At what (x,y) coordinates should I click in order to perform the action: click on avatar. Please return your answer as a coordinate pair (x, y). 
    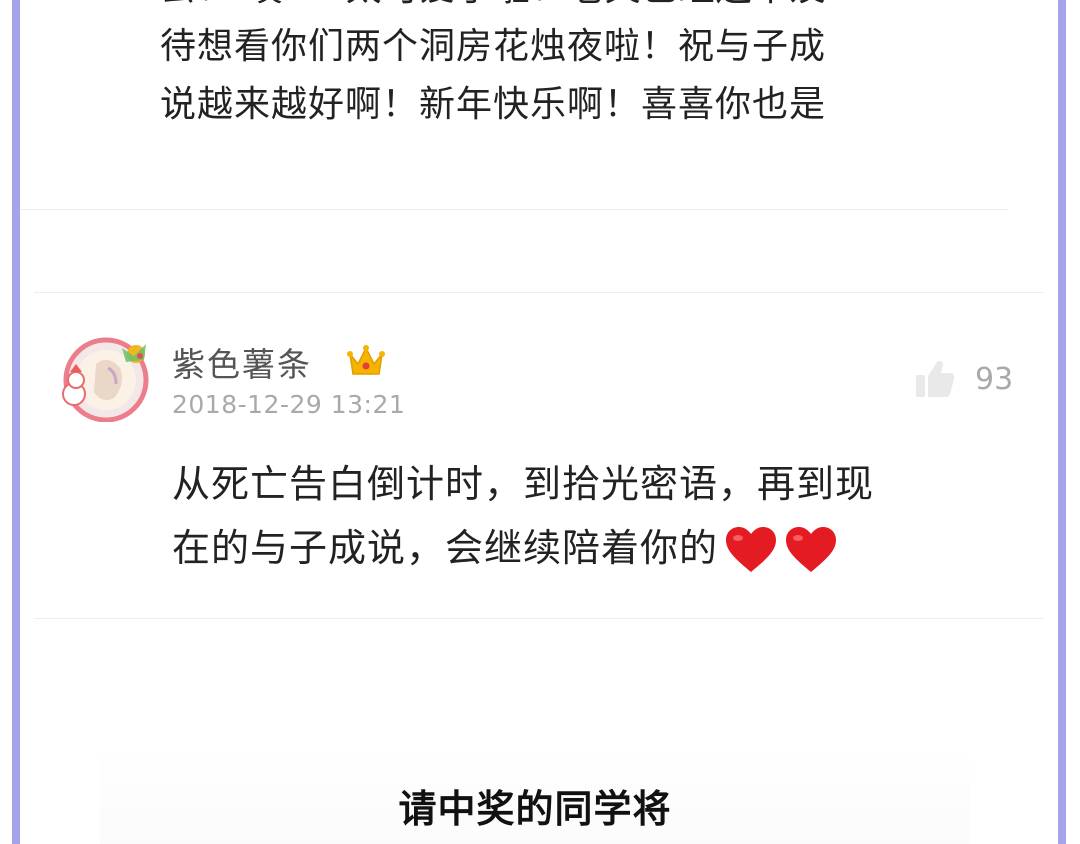
    Looking at the image, I should click on (106, 378).